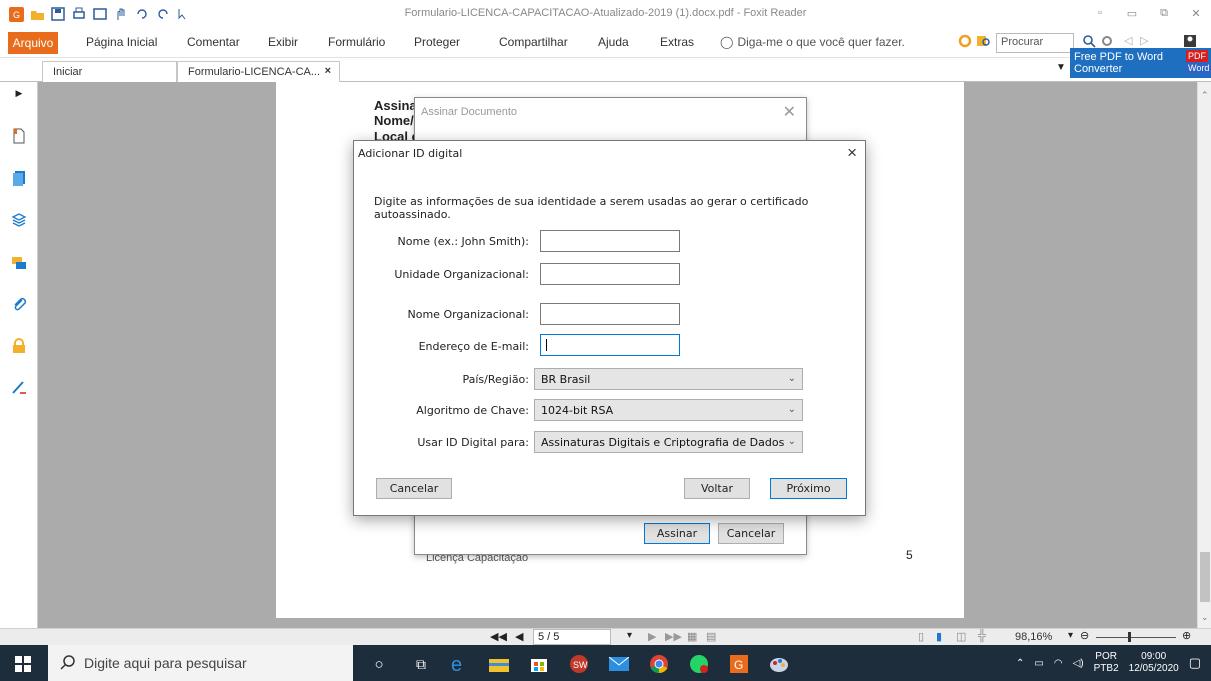 The height and width of the screenshot is (681, 1211). I want to click on zoom-in-icon: ⊕, so click(1186, 635).